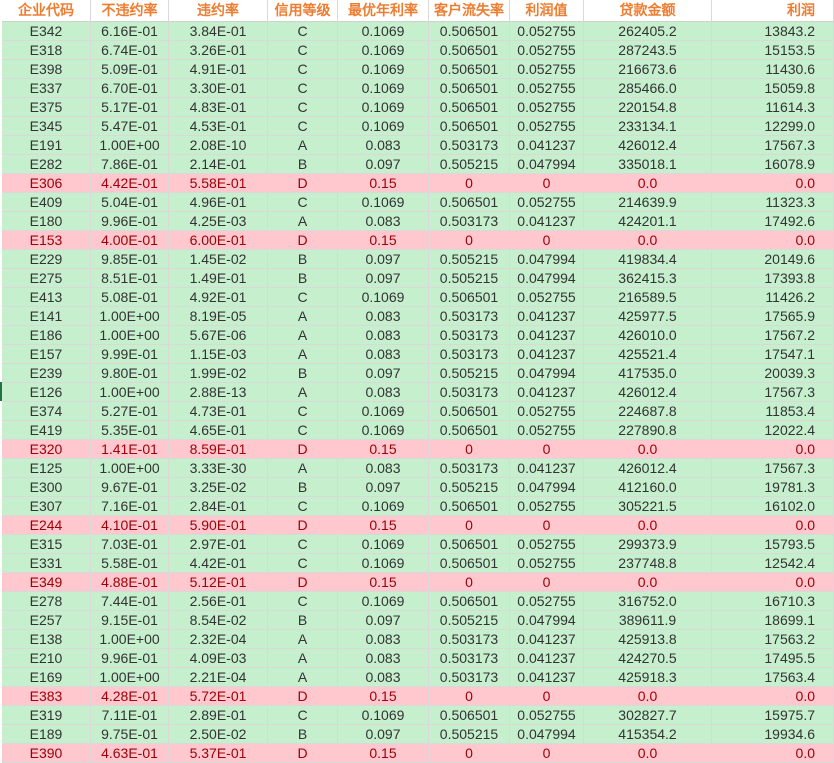 The height and width of the screenshot is (763, 834). I want to click on table-cell: 0.15, so click(383, 696).